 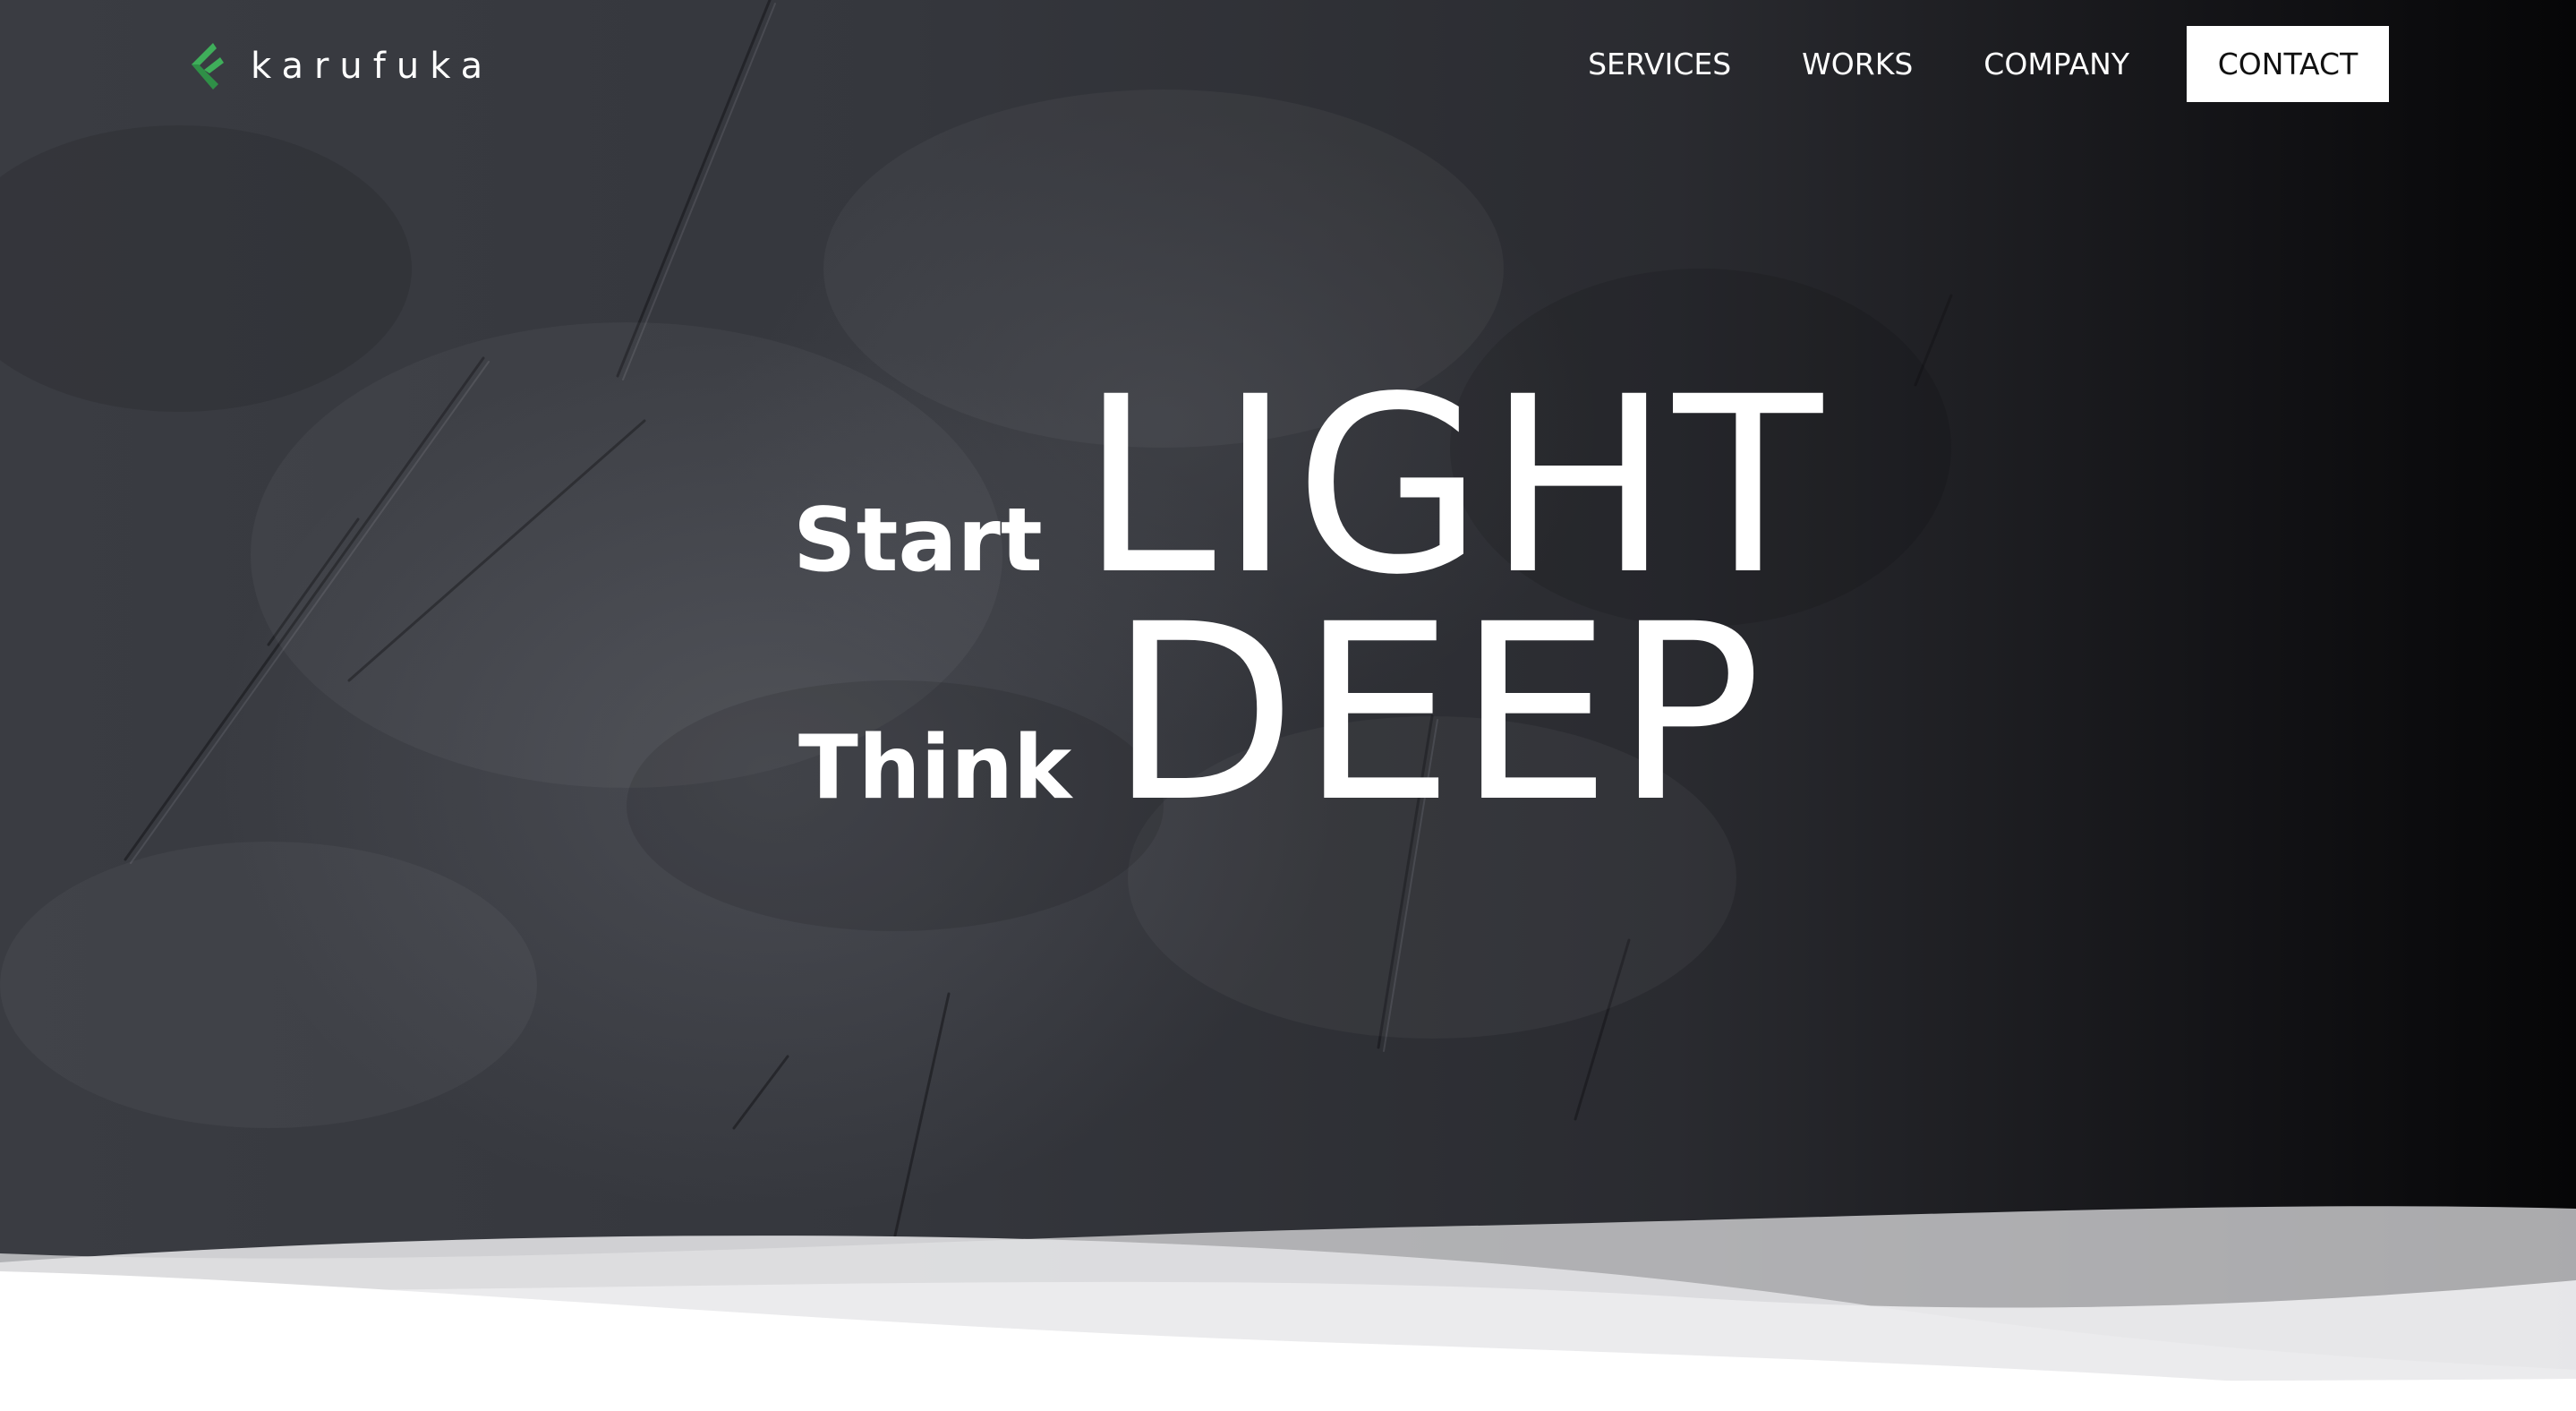 I want to click on headline-think-word: Think, so click(x=935, y=768).